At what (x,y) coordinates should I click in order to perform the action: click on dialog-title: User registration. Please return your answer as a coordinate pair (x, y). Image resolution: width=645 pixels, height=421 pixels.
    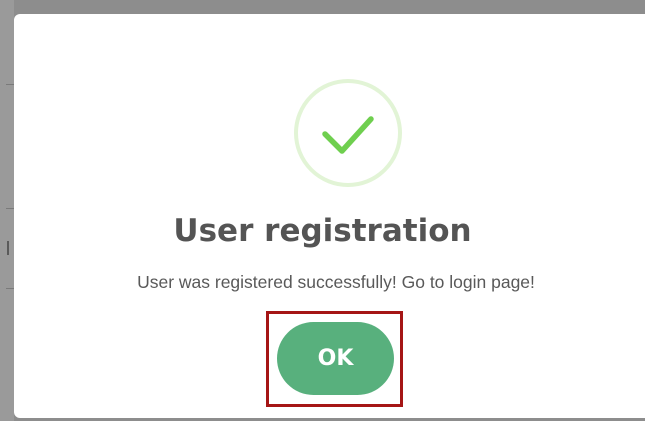
    Looking at the image, I should click on (322, 231).